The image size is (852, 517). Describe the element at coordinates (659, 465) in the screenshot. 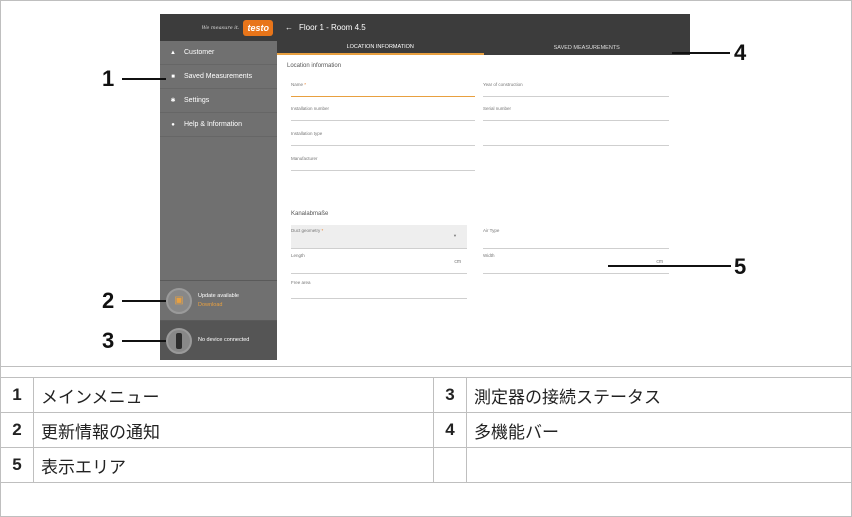

I see `legend-text` at that location.